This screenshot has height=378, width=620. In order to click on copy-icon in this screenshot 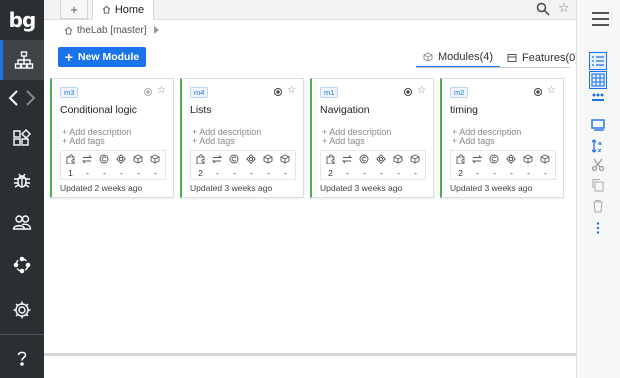, I will do `click(598, 185)`.